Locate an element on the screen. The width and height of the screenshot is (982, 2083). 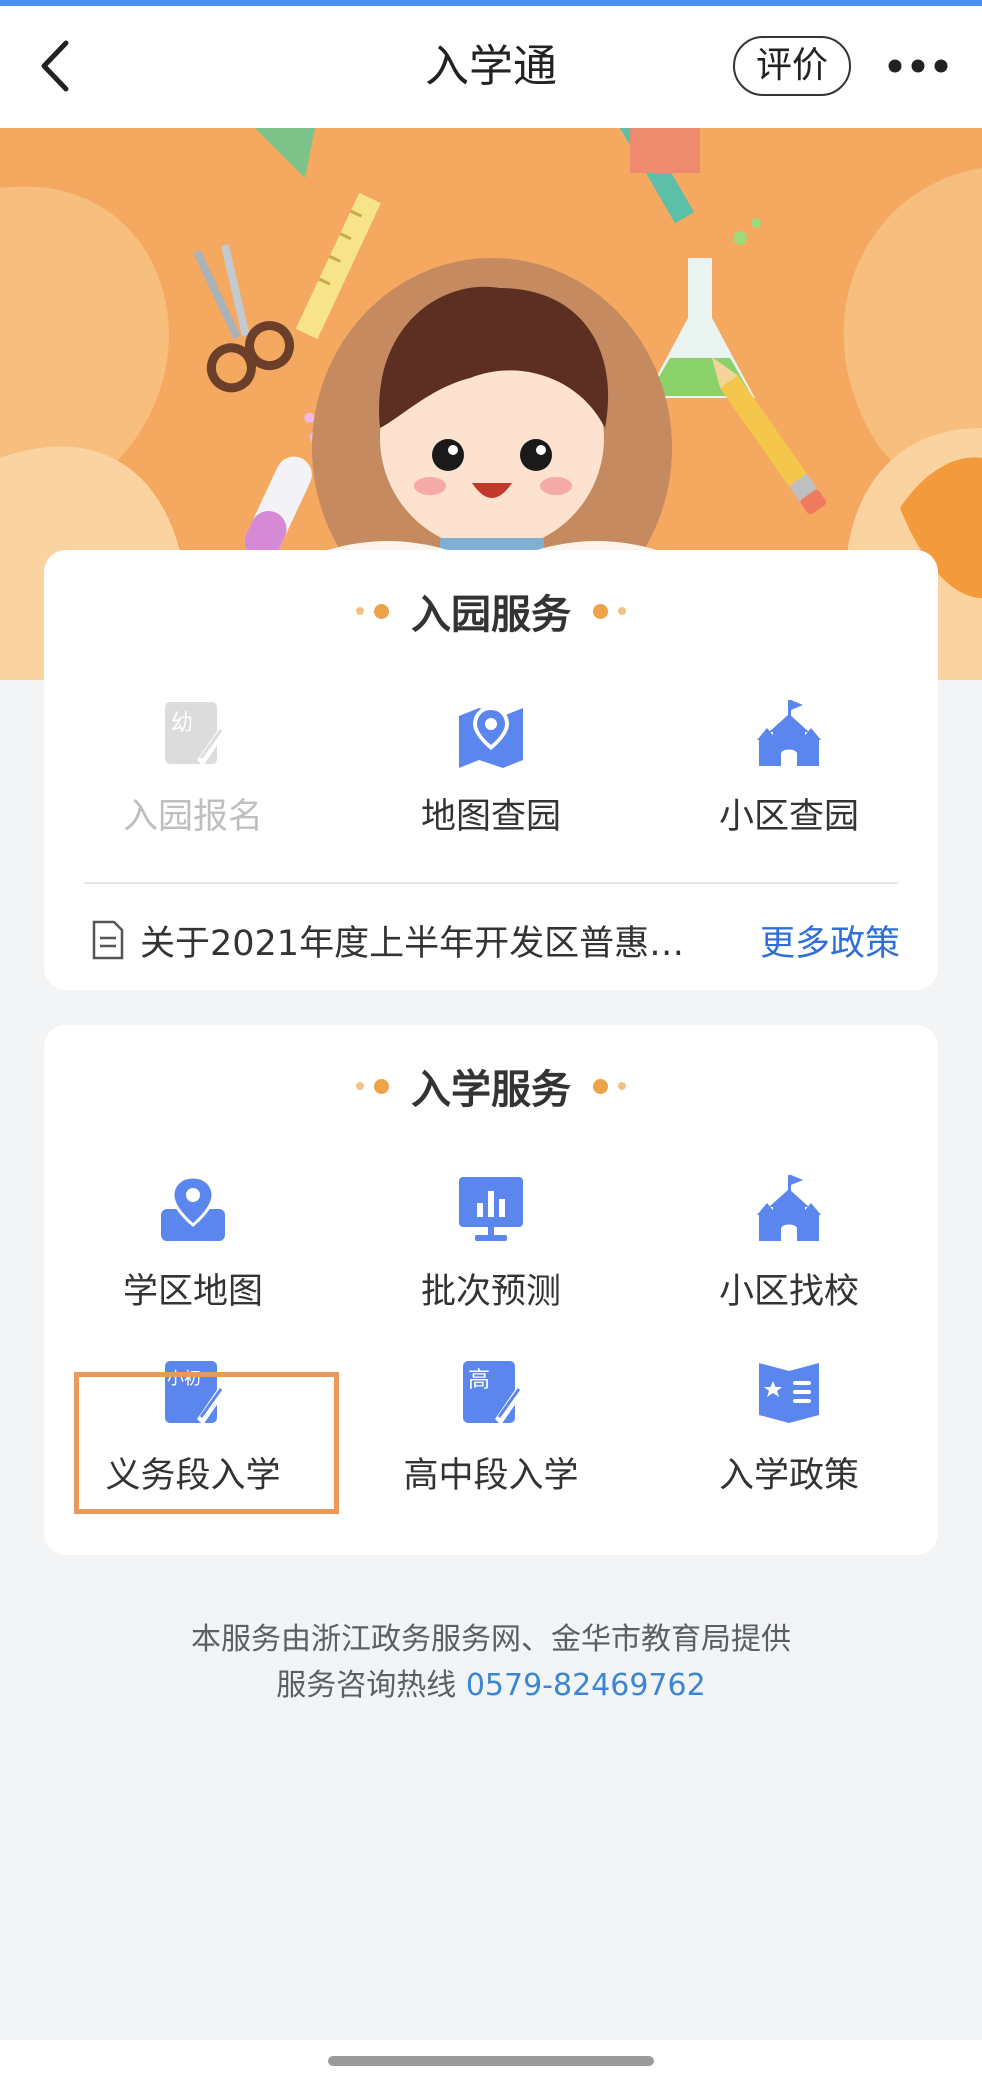
service-label: 高中段入学 is located at coordinates (491, 1476).